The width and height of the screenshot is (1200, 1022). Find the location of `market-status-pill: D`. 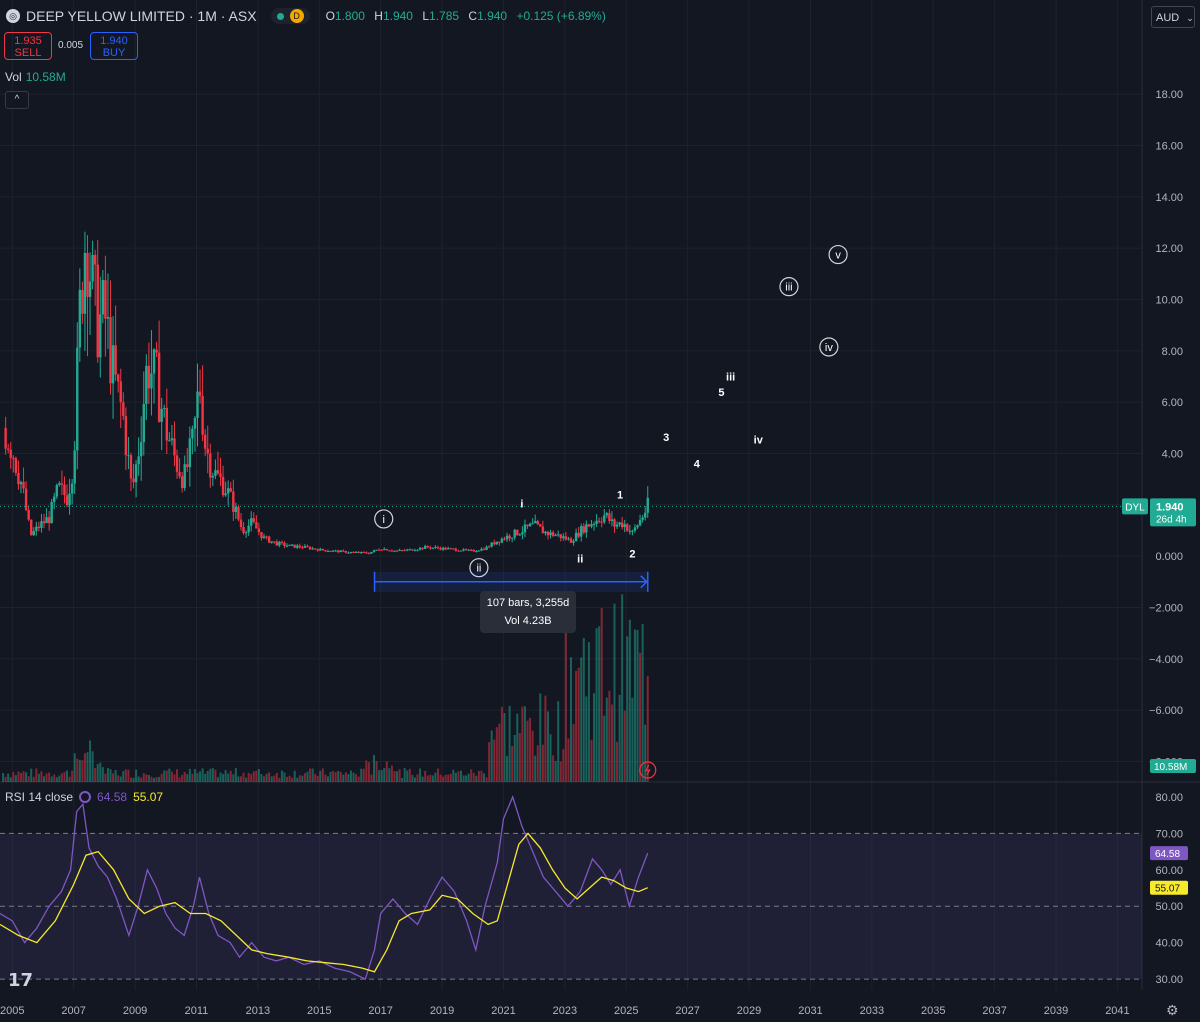

market-status-pill: D is located at coordinates (290, 16).